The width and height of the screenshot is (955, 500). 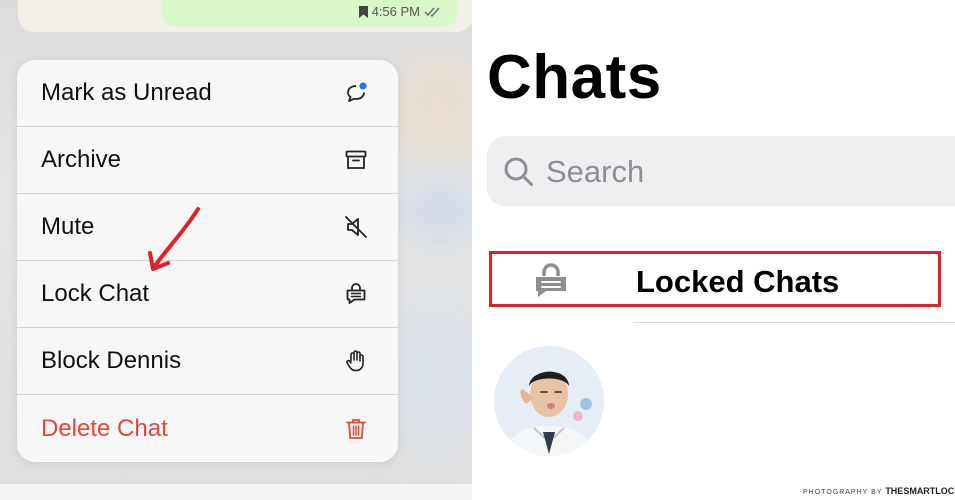 What do you see at coordinates (95, 293) in the screenshot?
I see `menu-item-label: Lock Chat` at bounding box center [95, 293].